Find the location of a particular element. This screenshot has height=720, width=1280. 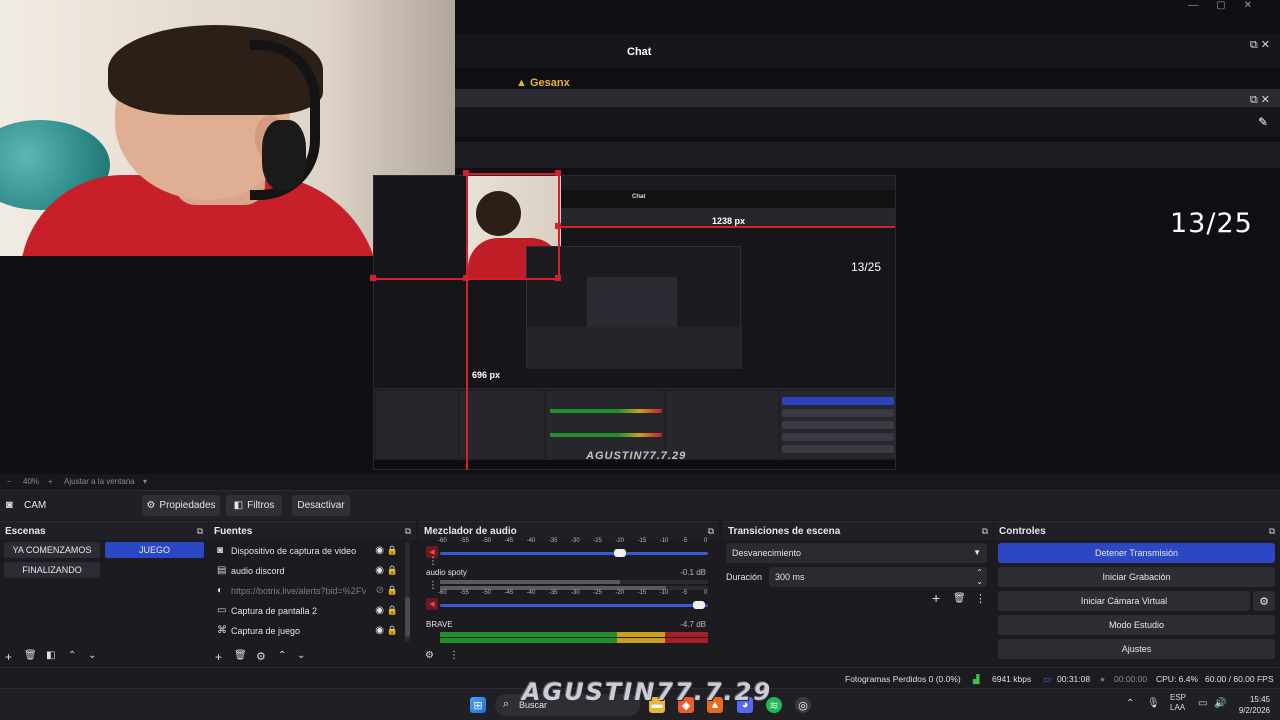

zoom-in-button: + is located at coordinates (50, 481).